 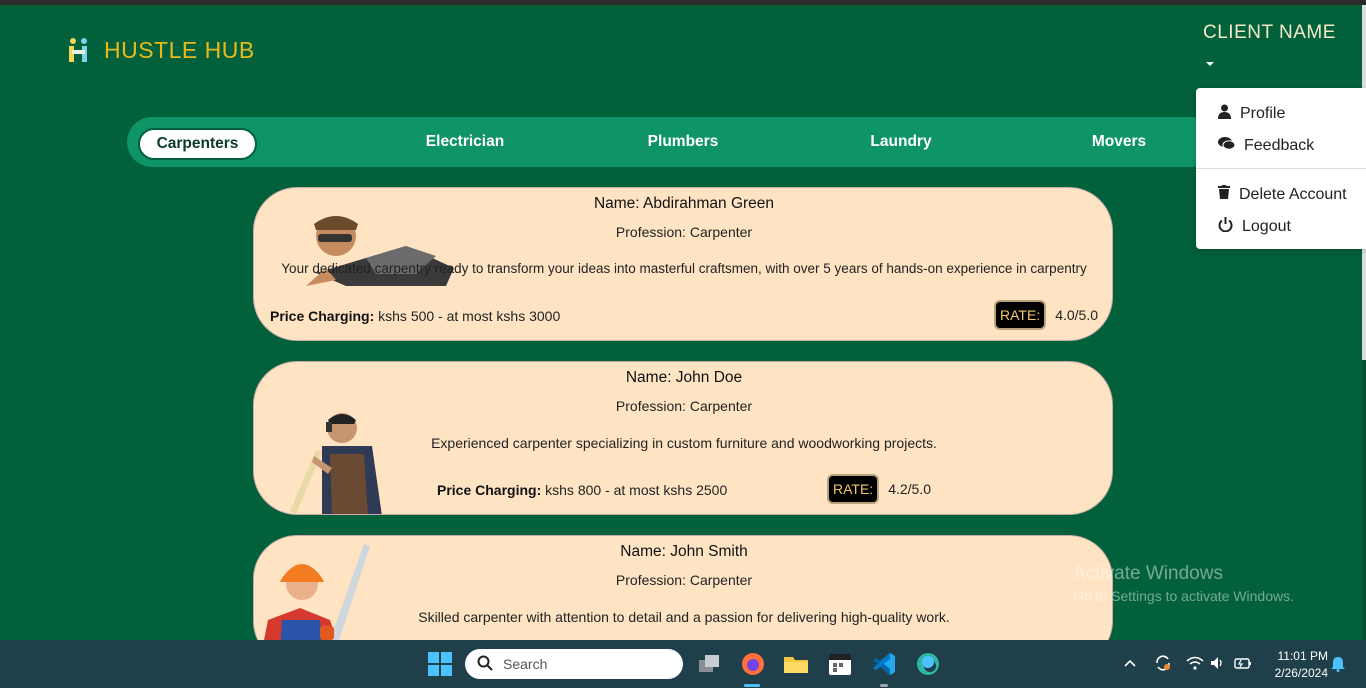 What do you see at coordinates (1269, 33) in the screenshot?
I see `client-name-menu: CLIENT NAME` at bounding box center [1269, 33].